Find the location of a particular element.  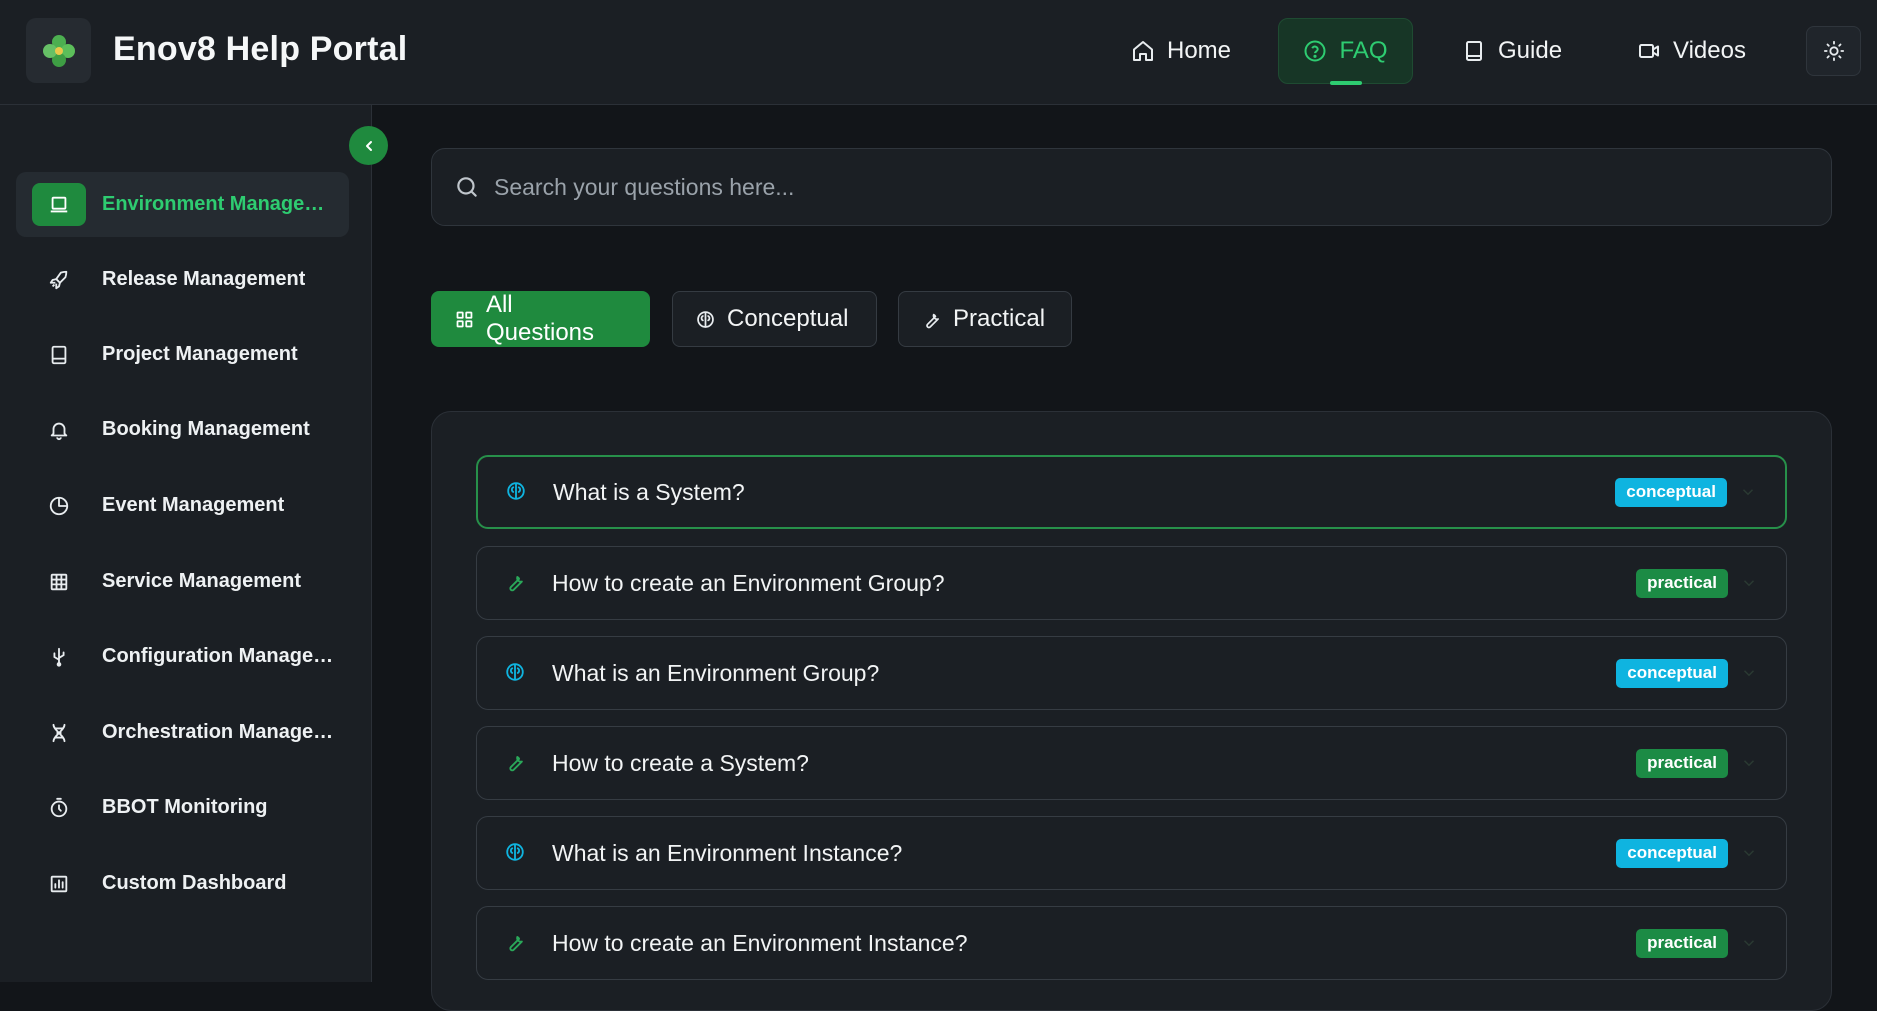

faq-question-row: What is a System? conceptual is located at coordinates (1131, 492).